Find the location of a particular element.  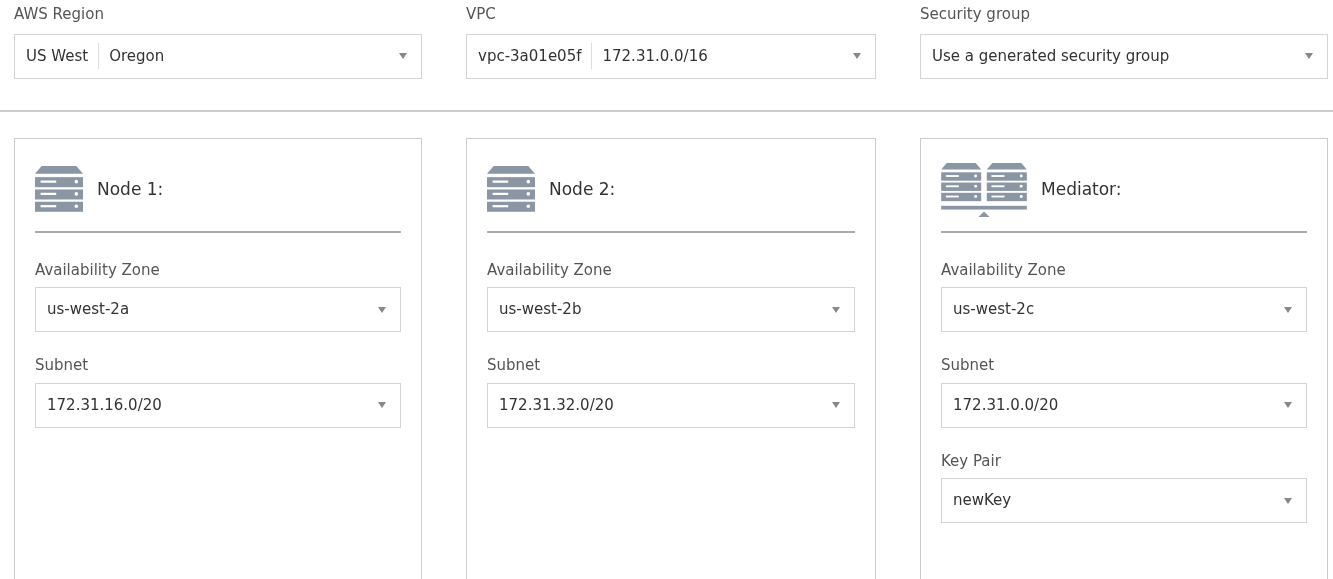

dropdown-select: newKey is located at coordinates (1124, 500).